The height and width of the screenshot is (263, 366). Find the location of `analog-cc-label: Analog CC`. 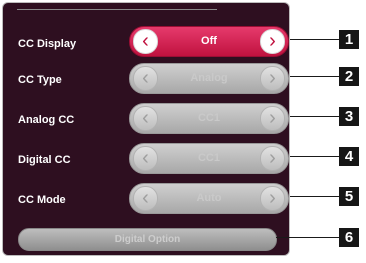

analog-cc-label: Analog CC is located at coordinates (46, 120).